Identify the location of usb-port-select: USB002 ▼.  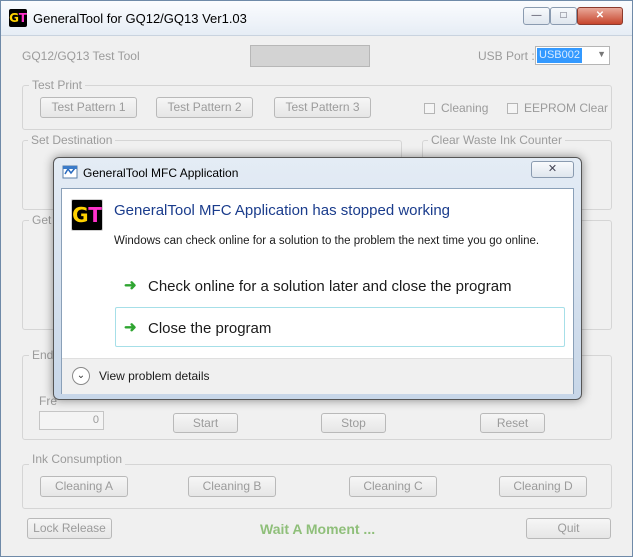
(572, 55).